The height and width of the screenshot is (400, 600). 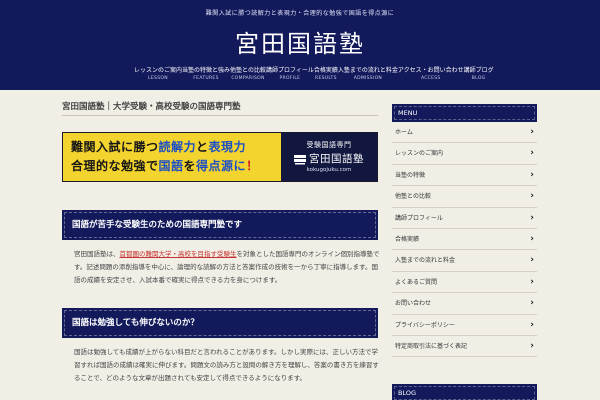 I want to click on banner-logo: 受験国語専門 宮田国語塾 kokugojuku.com, so click(x=329, y=157).